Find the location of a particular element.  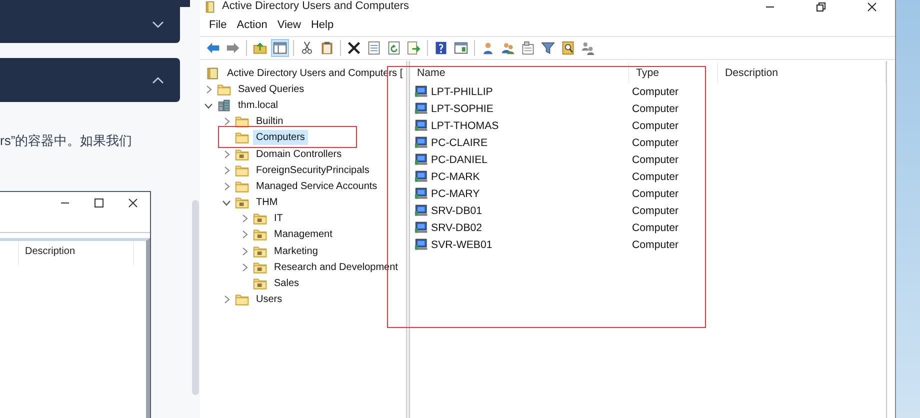

table-cell: SRV-DB02 is located at coordinates (456, 228).